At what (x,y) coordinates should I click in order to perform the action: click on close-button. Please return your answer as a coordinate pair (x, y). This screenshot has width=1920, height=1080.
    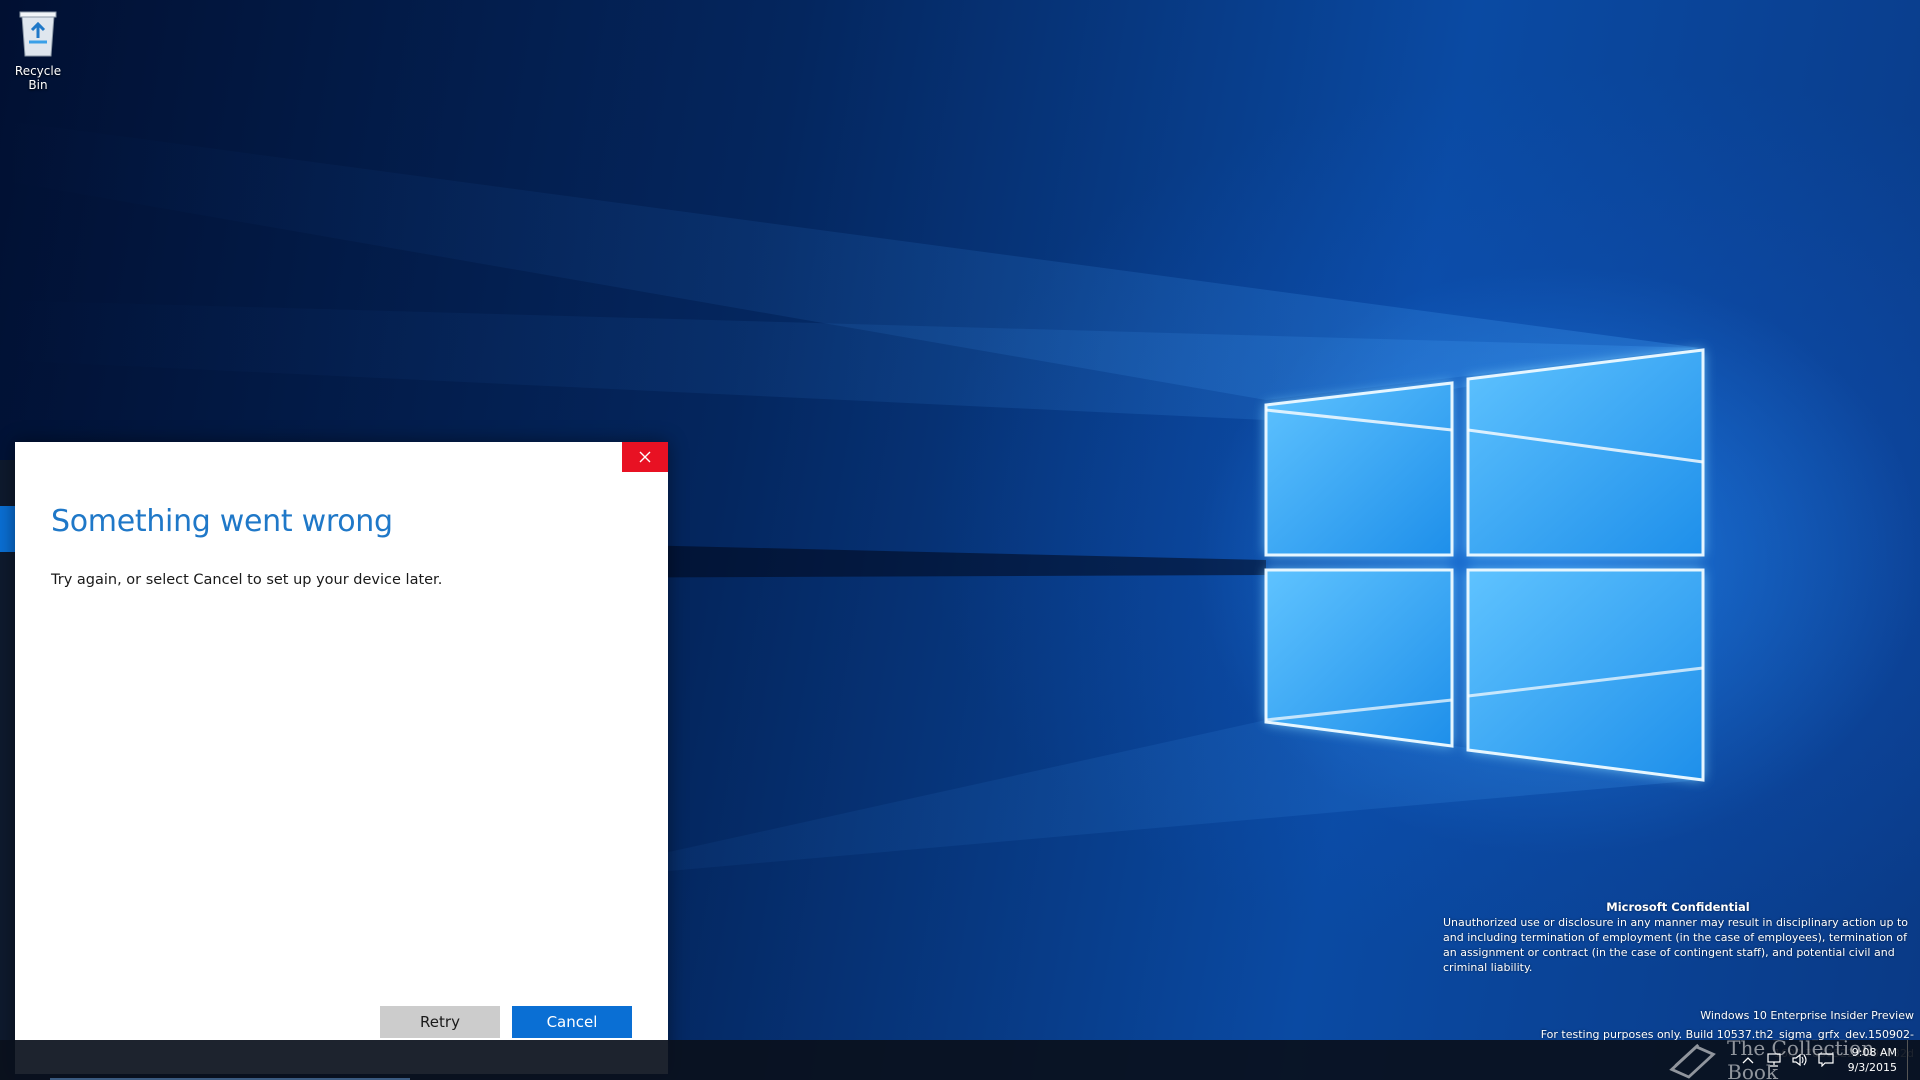
    Looking at the image, I should click on (645, 457).